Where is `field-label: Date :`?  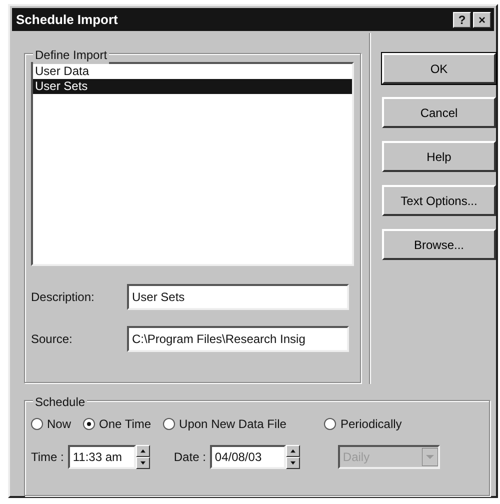 field-label: Date : is located at coordinates (190, 457).